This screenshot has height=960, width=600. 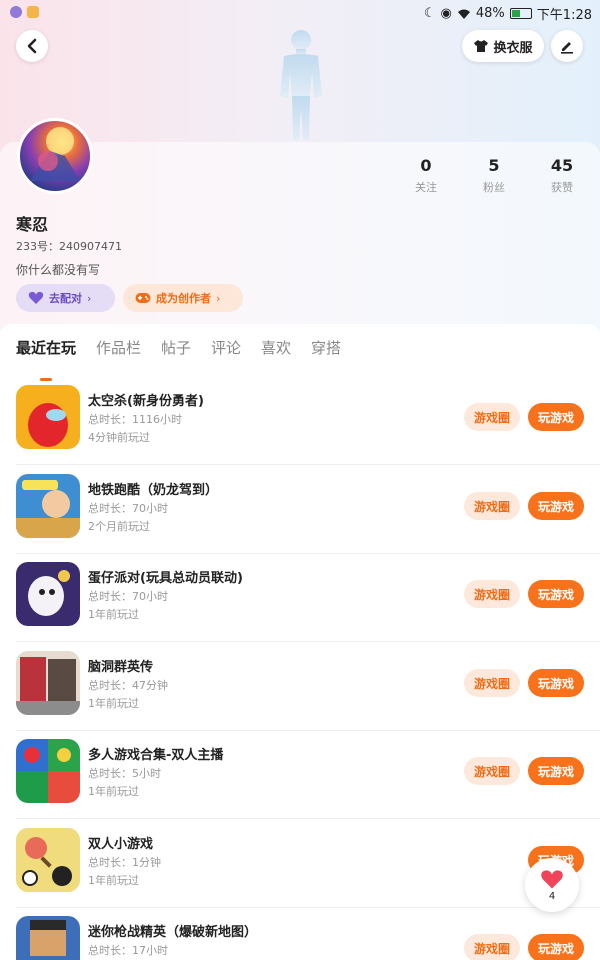 I want to click on become-creator-button: 成为创作者 ›, so click(x=183, y=298).